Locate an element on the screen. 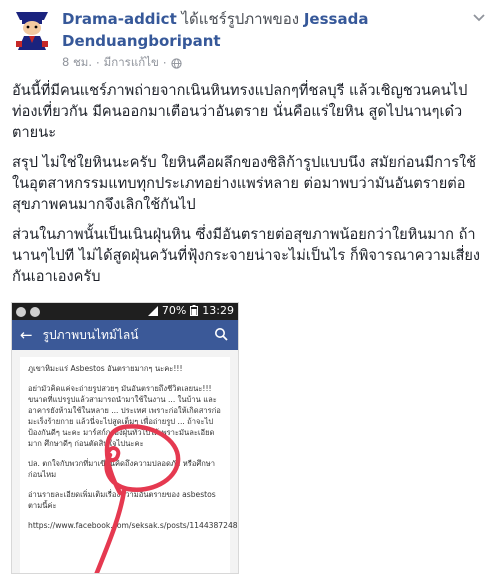  chat-icon is located at coordinates (35, 311).